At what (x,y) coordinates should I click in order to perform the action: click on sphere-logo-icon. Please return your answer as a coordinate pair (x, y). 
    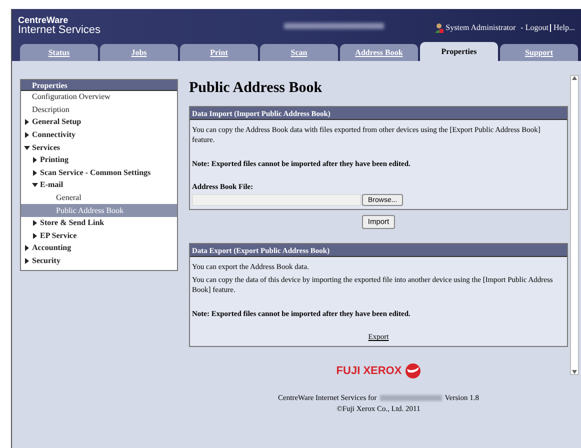
    Looking at the image, I should click on (412, 370).